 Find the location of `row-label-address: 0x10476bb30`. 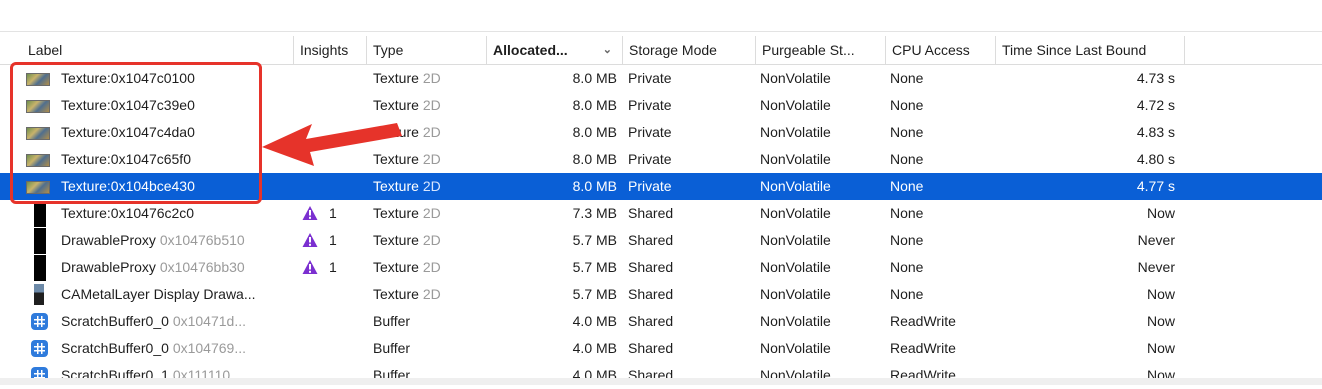

row-label-address: 0x10476bb30 is located at coordinates (202, 267).